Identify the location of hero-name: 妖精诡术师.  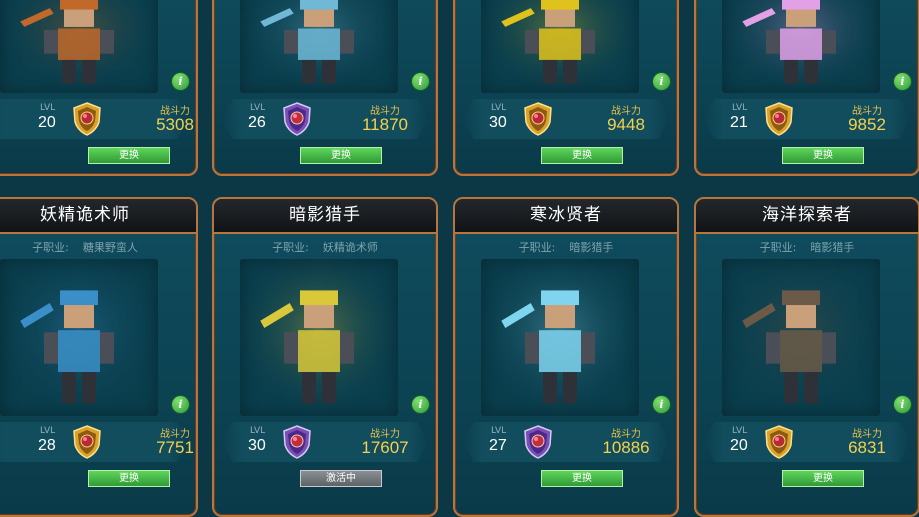
(98, 216).